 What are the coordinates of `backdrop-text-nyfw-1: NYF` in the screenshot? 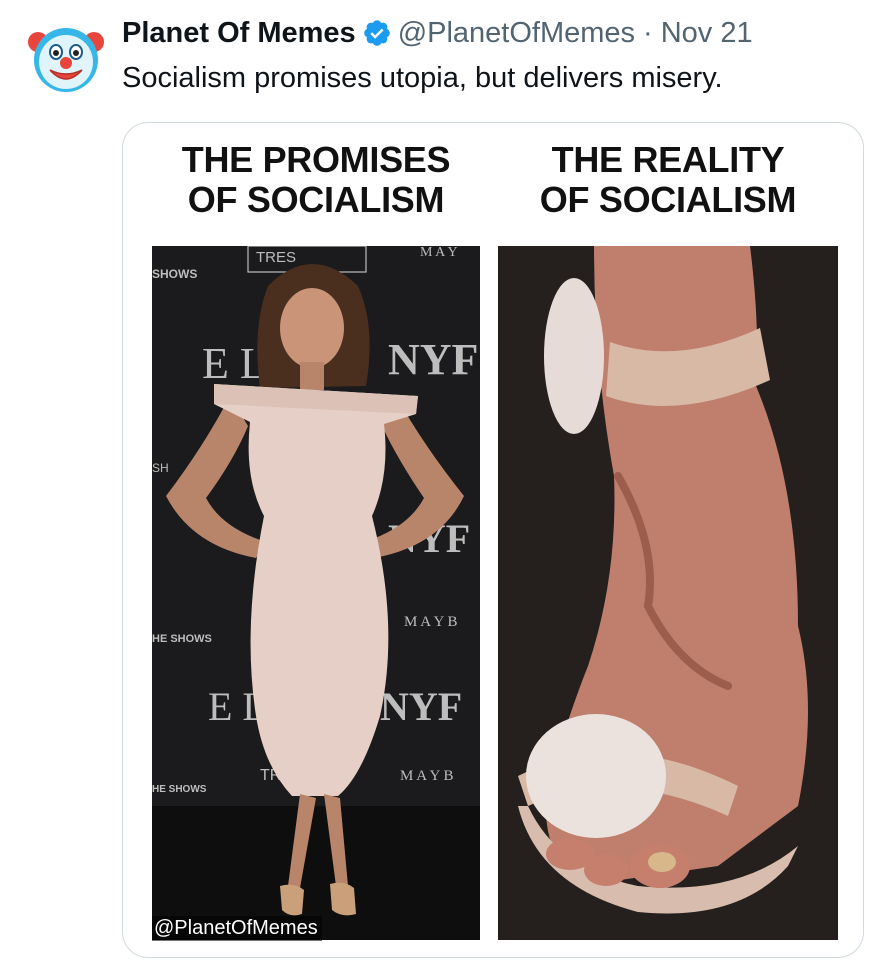 It's located at (433, 359).